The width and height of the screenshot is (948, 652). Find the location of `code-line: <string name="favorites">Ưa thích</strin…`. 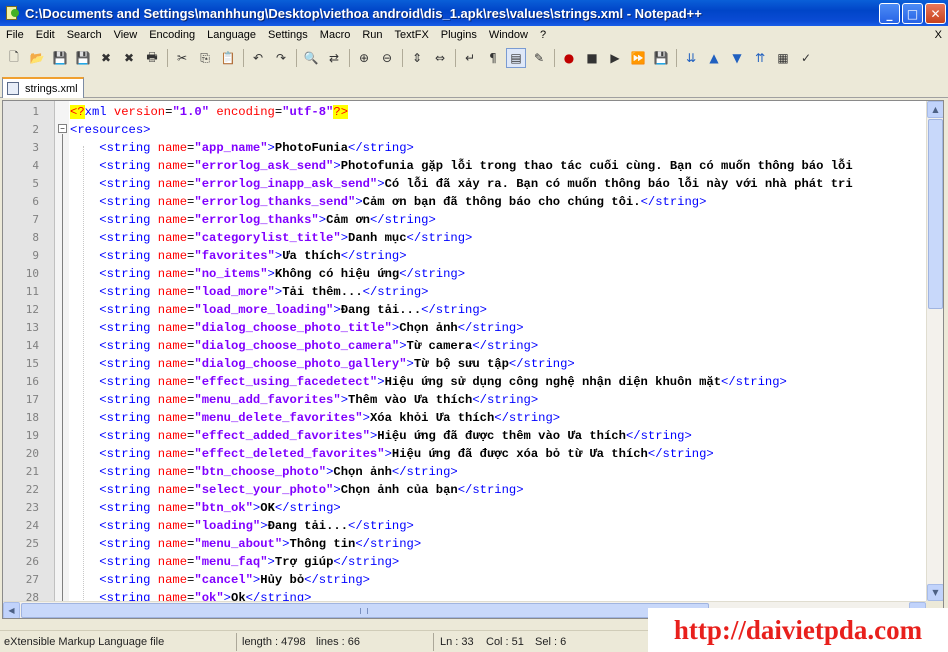

code-line: <string name="favorites">Ưa thích</strin… is located at coordinates (238, 256).